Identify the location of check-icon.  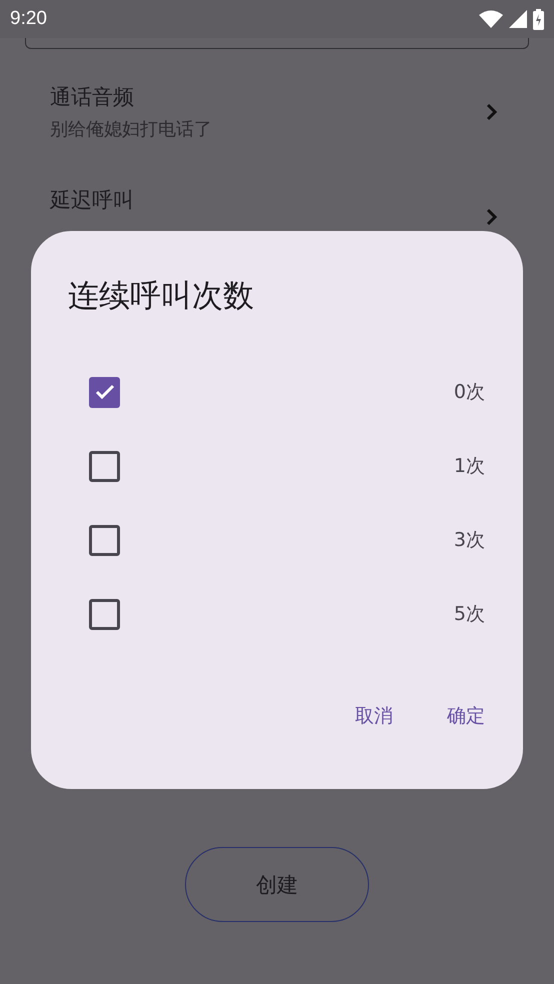
(104, 392).